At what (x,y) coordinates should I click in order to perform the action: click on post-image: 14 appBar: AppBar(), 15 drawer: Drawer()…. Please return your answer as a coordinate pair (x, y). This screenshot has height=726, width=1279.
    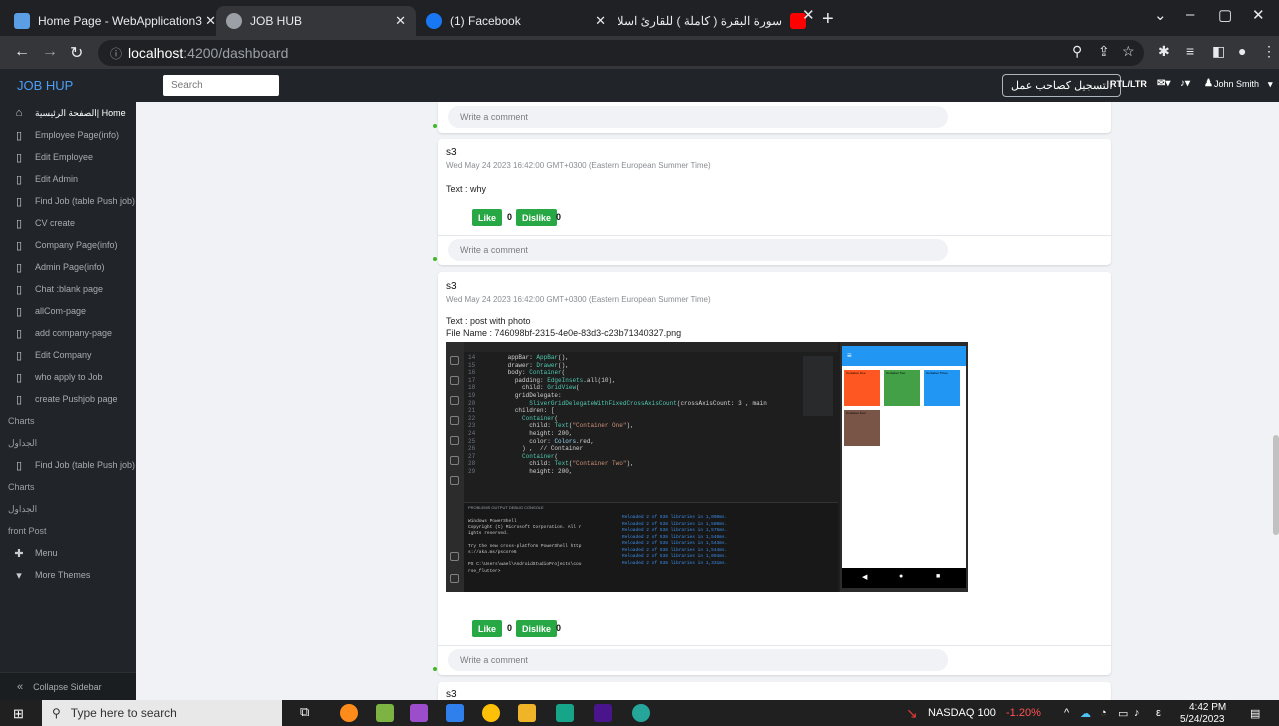
    Looking at the image, I should click on (707, 467).